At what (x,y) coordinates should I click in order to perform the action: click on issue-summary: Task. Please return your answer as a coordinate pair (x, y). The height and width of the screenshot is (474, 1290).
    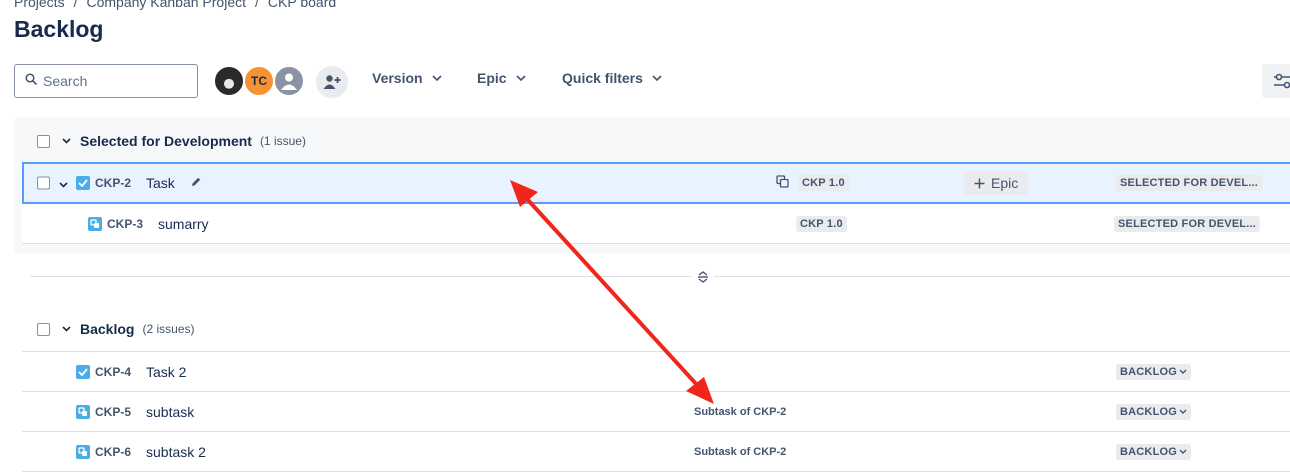
    Looking at the image, I should click on (160, 183).